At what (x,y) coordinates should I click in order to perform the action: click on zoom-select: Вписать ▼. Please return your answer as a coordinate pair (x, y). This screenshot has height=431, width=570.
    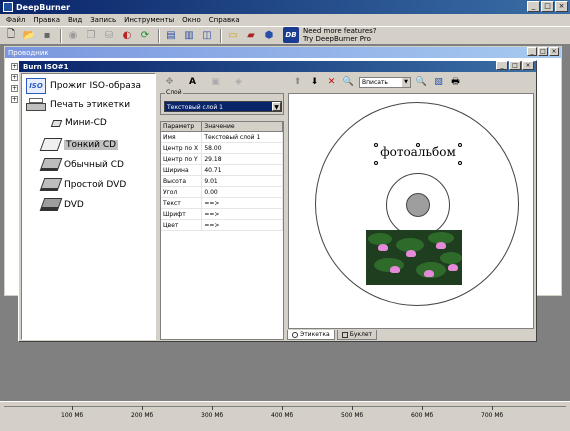
    Looking at the image, I should click on (385, 82).